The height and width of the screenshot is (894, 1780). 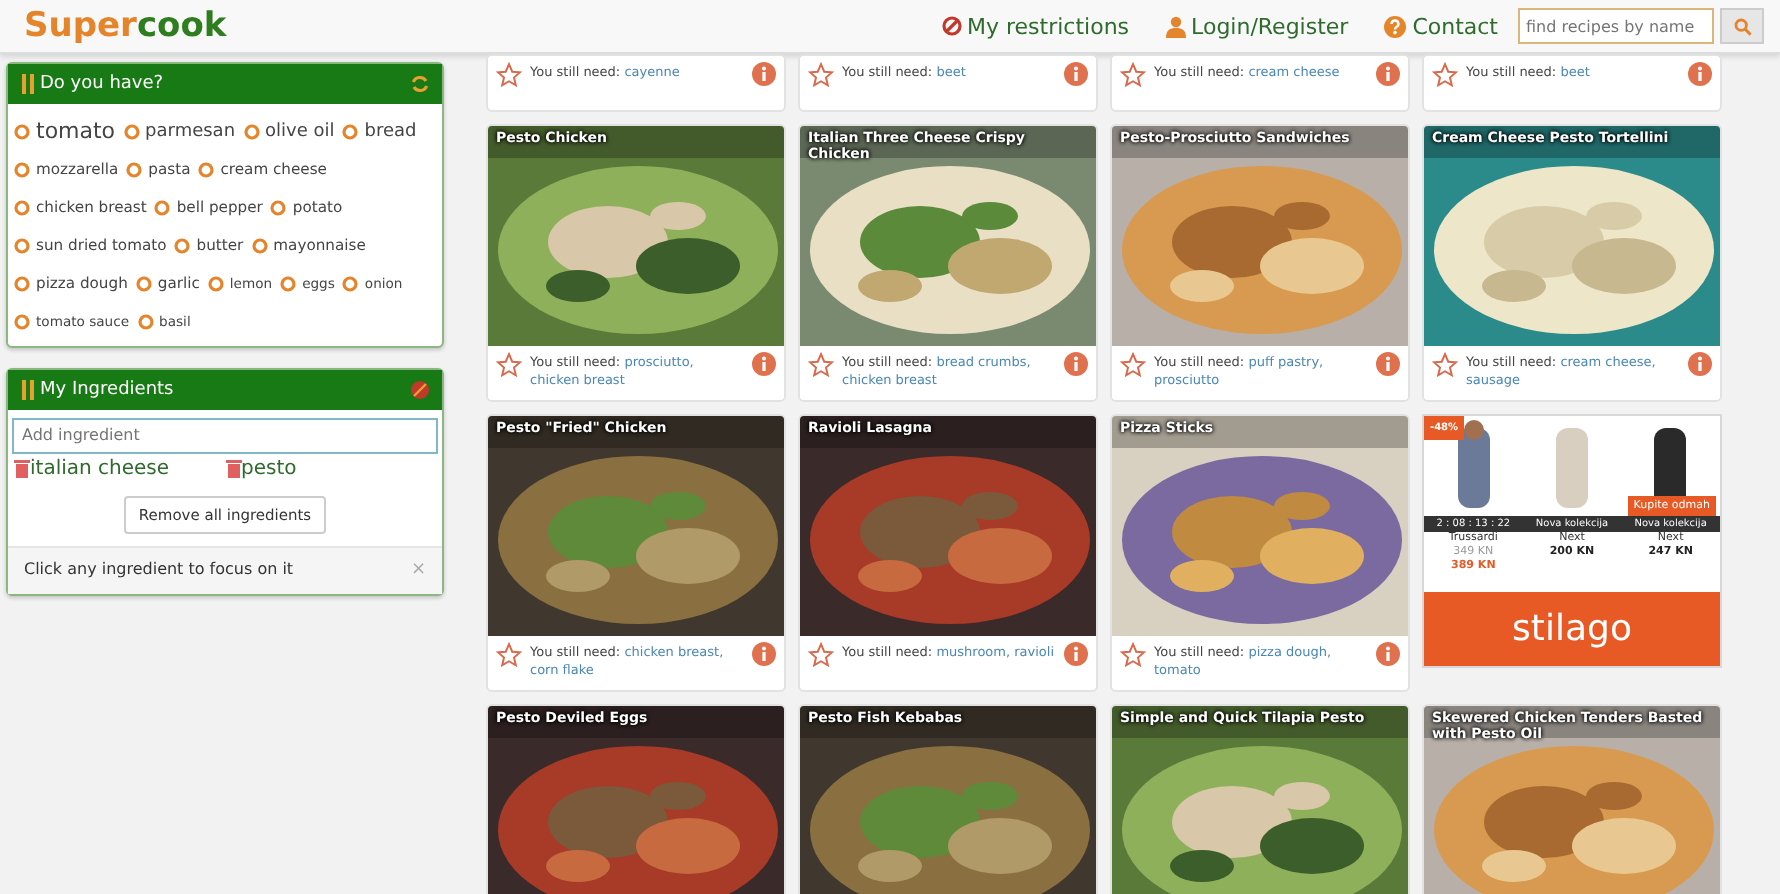 I want to click on hint-text: Click any ingredient to focus on it, so click(x=159, y=569).